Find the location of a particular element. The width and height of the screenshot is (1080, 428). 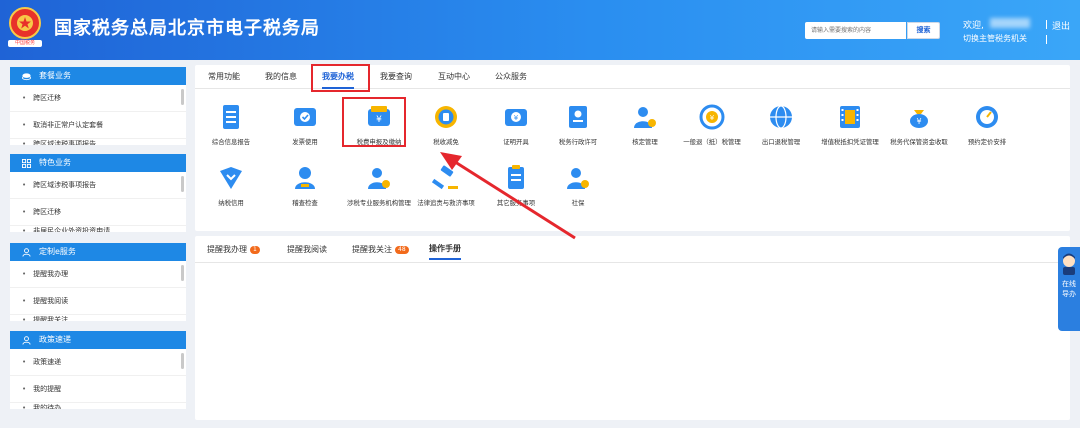

service-tile: 税务行政许可 is located at coordinates (578, 124).